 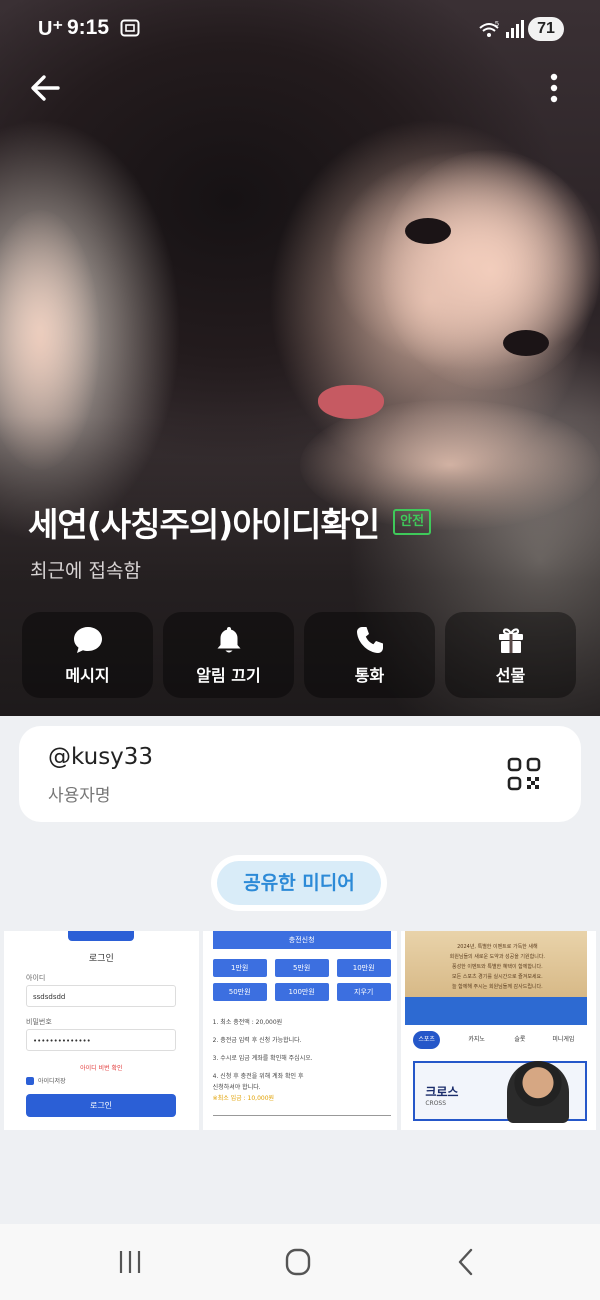 I want to click on recent-apps-icon, so click(x=130, y=1262).